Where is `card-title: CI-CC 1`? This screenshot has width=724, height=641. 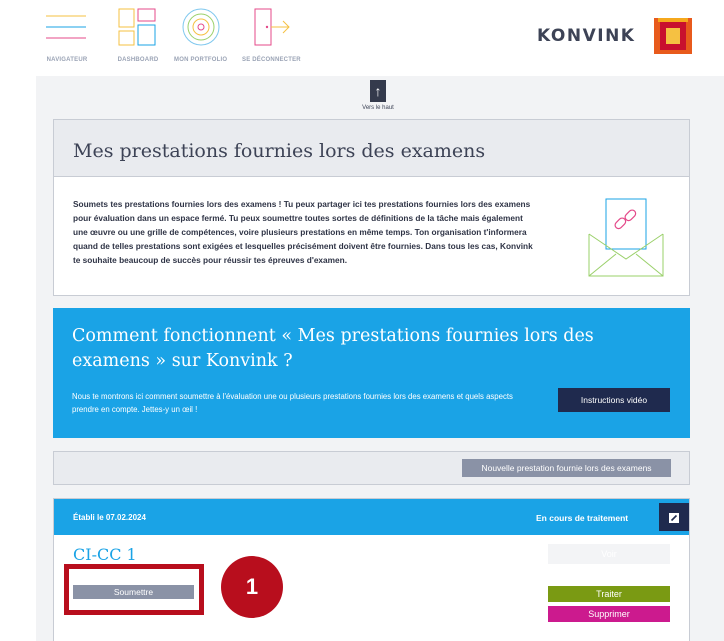 card-title: CI-CC 1 is located at coordinates (105, 554).